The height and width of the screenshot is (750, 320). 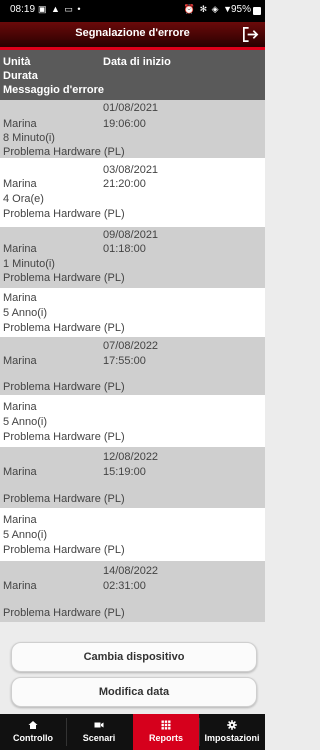 I want to click on bottom-nav: Controllo Scenari Reports Impostazioni, so click(x=132, y=732).